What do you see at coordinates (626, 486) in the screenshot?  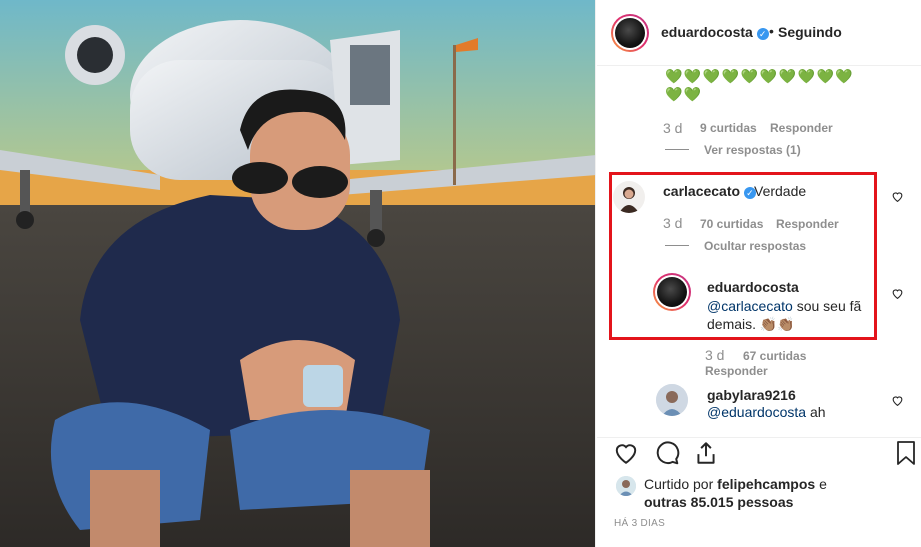 I see `liked-by-avatar` at bounding box center [626, 486].